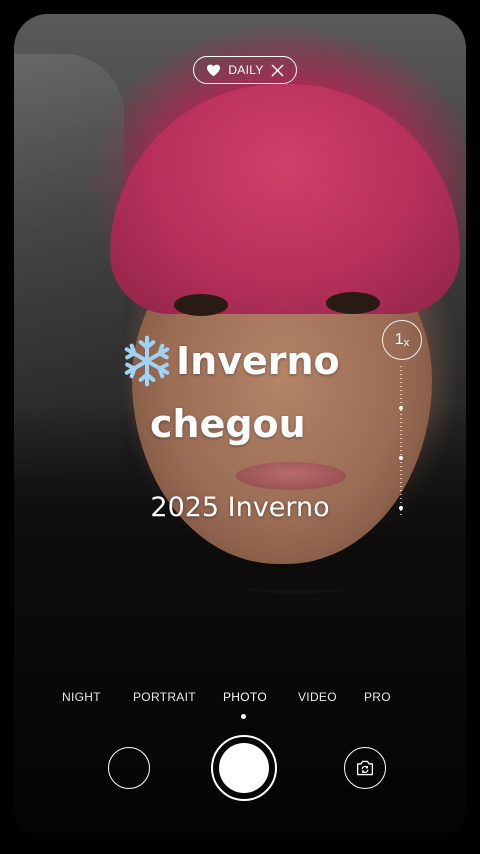 The width and height of the screenshot is (480, 854). I want to click on camera-flip-icon, so click(365, 768).